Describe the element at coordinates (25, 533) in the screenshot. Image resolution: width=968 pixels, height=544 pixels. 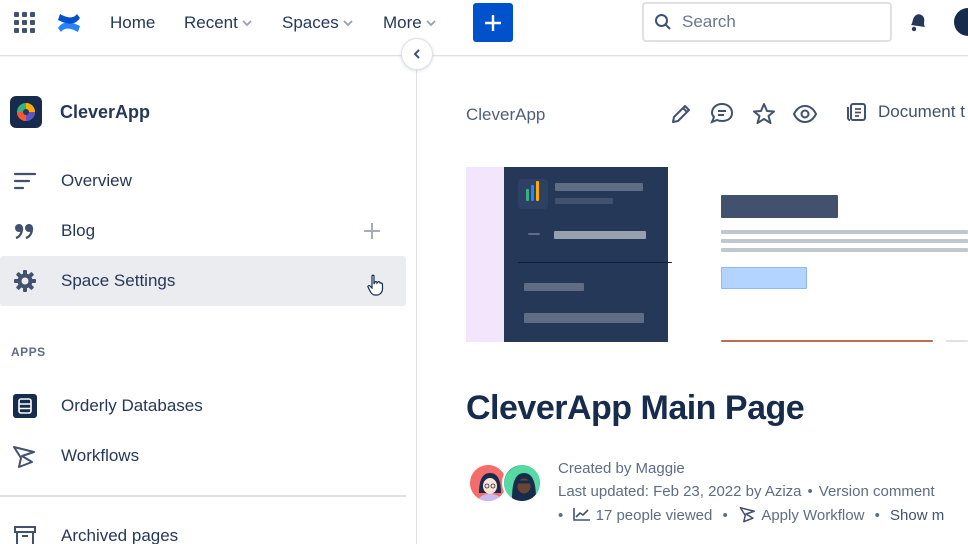
I see `archive-icon` at that location.